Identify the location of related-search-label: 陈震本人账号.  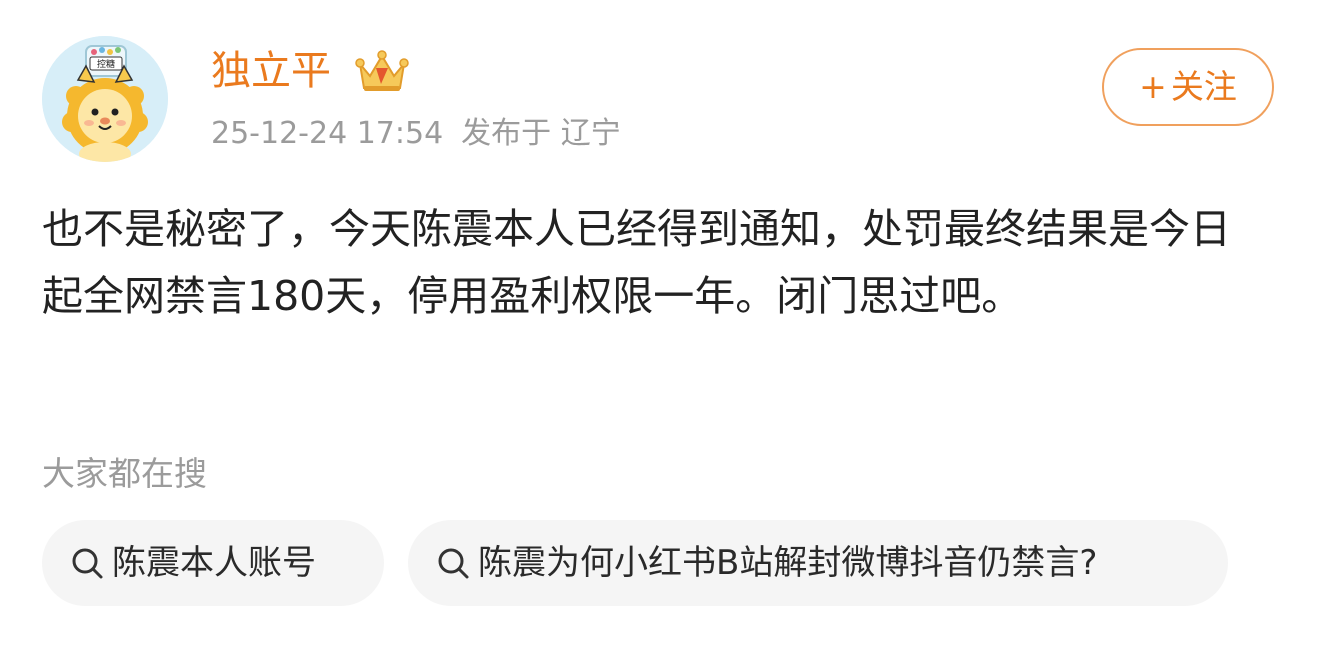
(214, 563).